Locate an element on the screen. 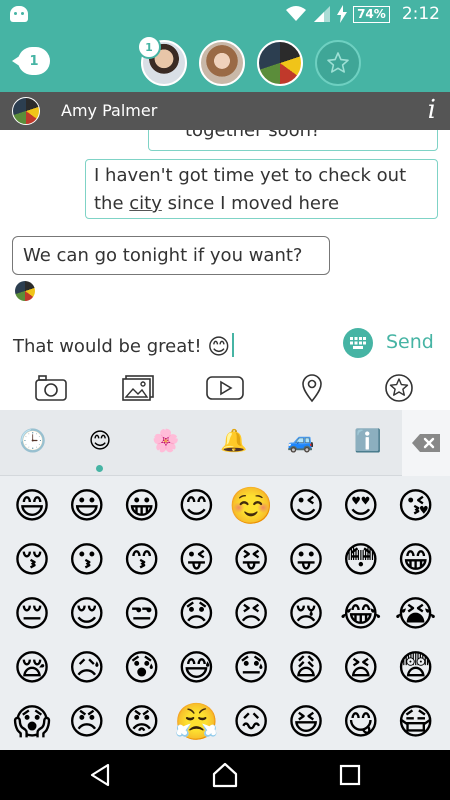 The height and width of the screenshot is (800, 450). backspace-icon is located at coordinates (426, 443).